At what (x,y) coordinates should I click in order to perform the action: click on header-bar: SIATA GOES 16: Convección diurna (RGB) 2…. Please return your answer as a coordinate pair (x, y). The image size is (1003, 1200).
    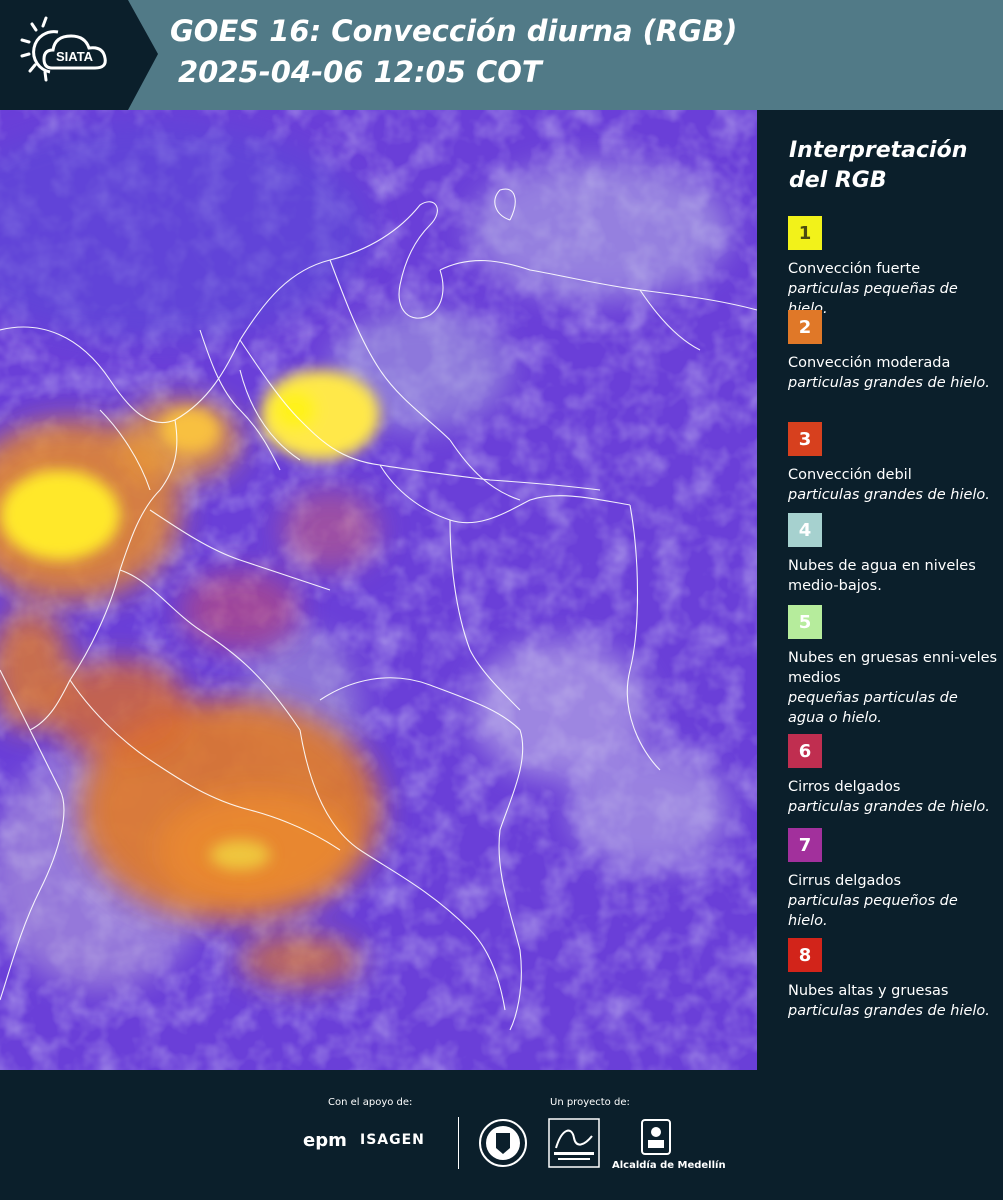
    Looking at the image, I should click on (501, 55).